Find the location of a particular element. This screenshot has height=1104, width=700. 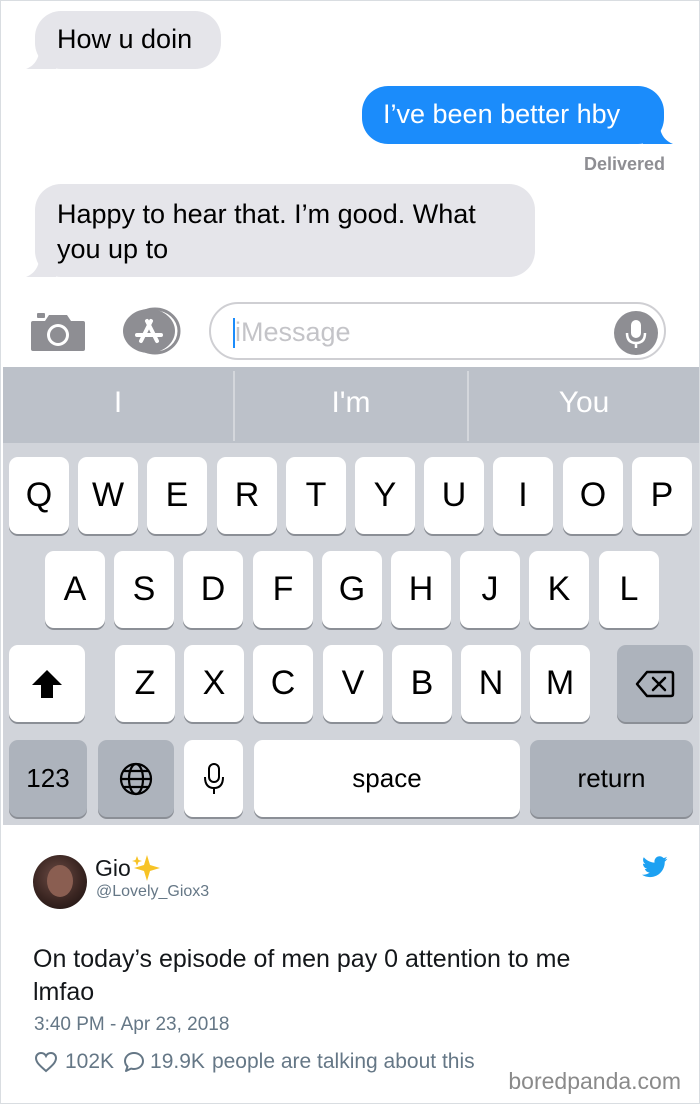

key-a: A is located at coordinates (75, 589).